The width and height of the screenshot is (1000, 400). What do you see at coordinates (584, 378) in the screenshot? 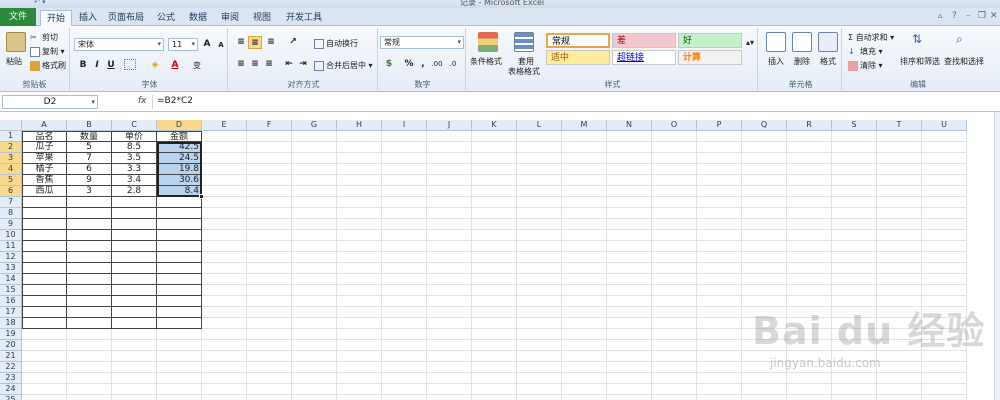
I see `cell-m23` at bounding box center [584, 378].